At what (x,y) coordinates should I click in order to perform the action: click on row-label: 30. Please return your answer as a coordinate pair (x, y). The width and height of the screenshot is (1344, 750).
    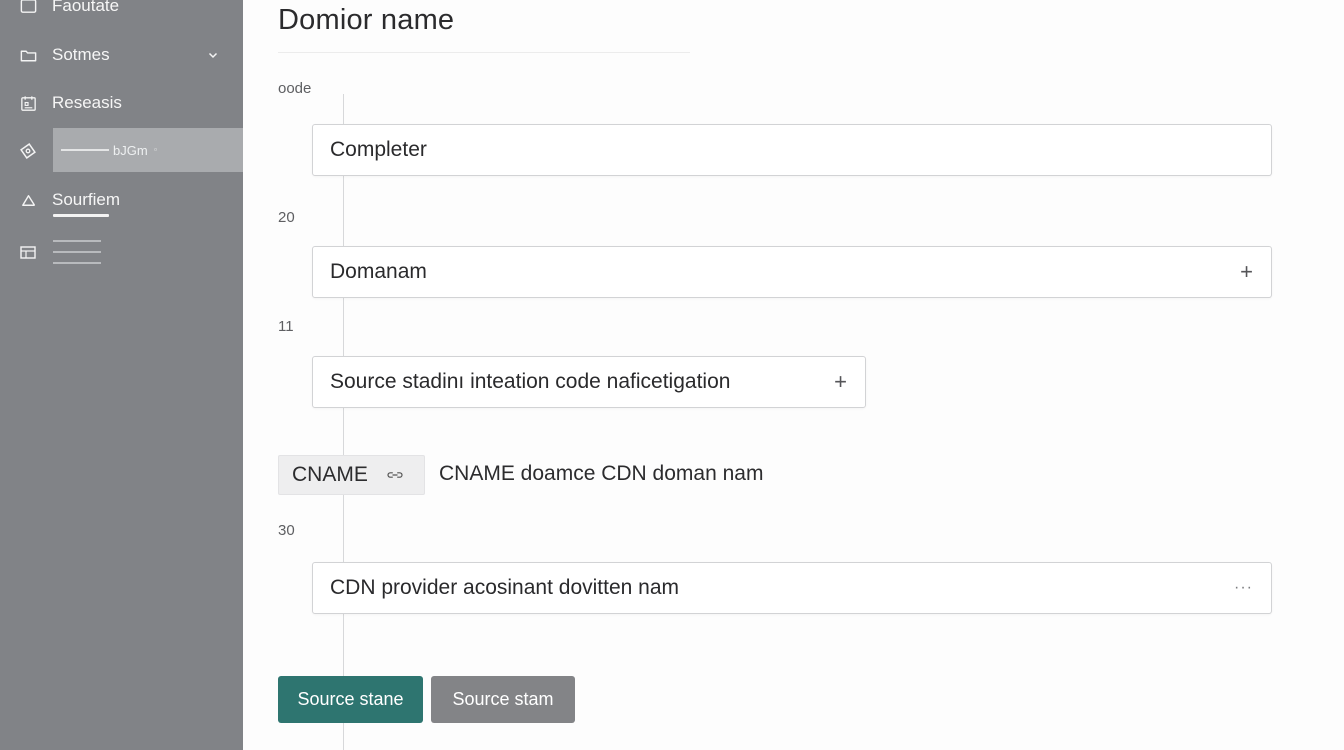
    Looking at the image, I should click on (286, 530).